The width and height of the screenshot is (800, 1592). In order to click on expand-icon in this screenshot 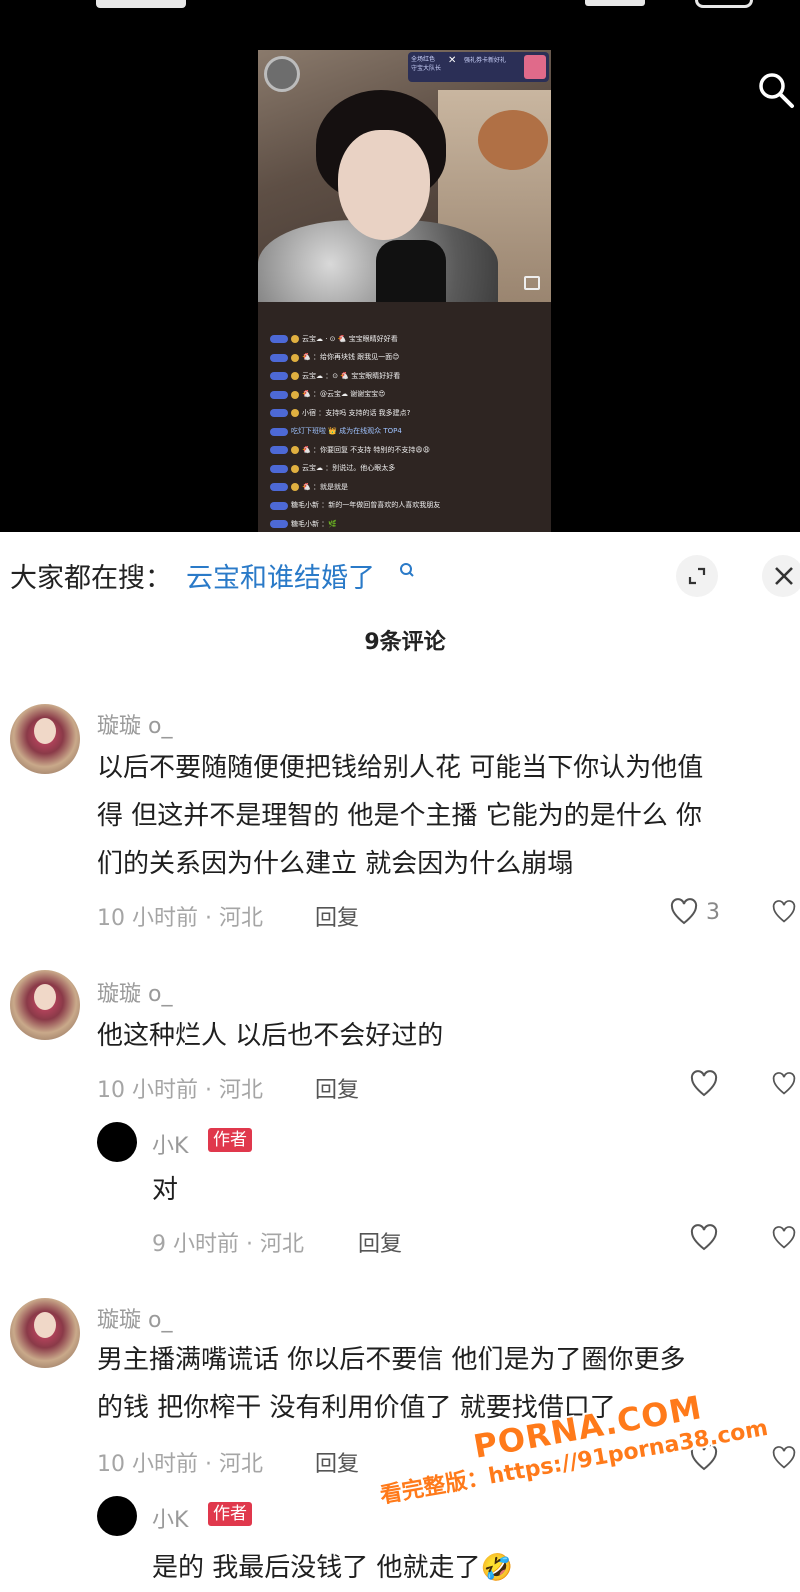, I will do `click(697, 576)`.